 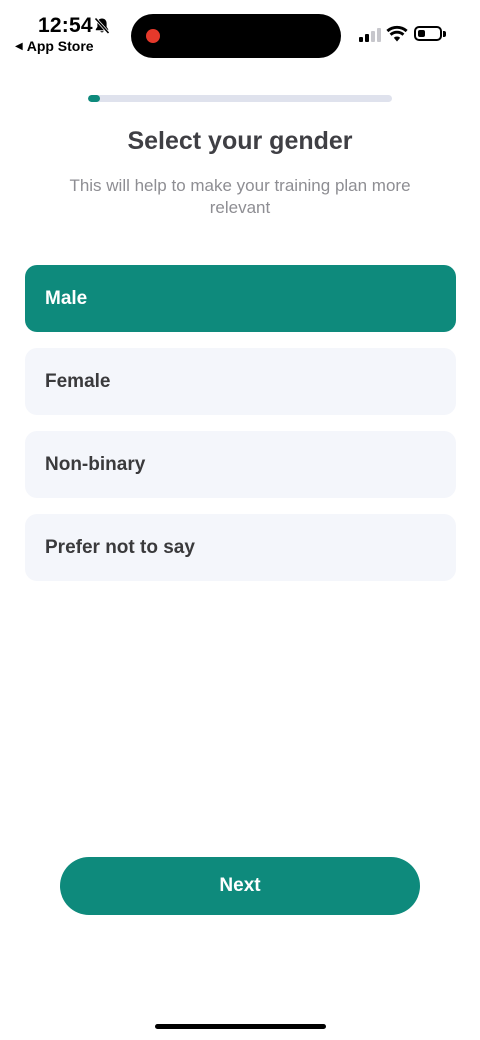 What do you see at coordinates (94, 98) in the screenshot?
I see `progress-fill` at bounding box center [94, 98].